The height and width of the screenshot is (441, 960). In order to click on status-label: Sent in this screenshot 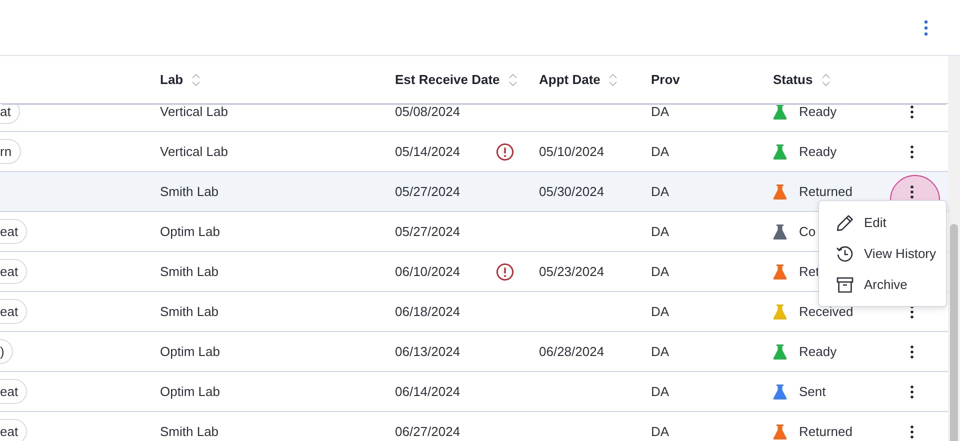, I will do `click(812, 391)`.